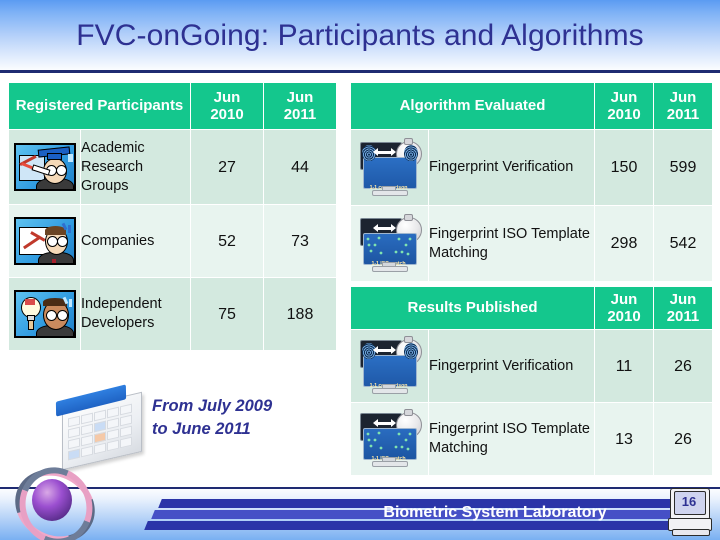  What do you see at coordinates (135, 167) in the screenshot?
I see `row-label: Academic Research Groups` at bounding box center [135, 167].